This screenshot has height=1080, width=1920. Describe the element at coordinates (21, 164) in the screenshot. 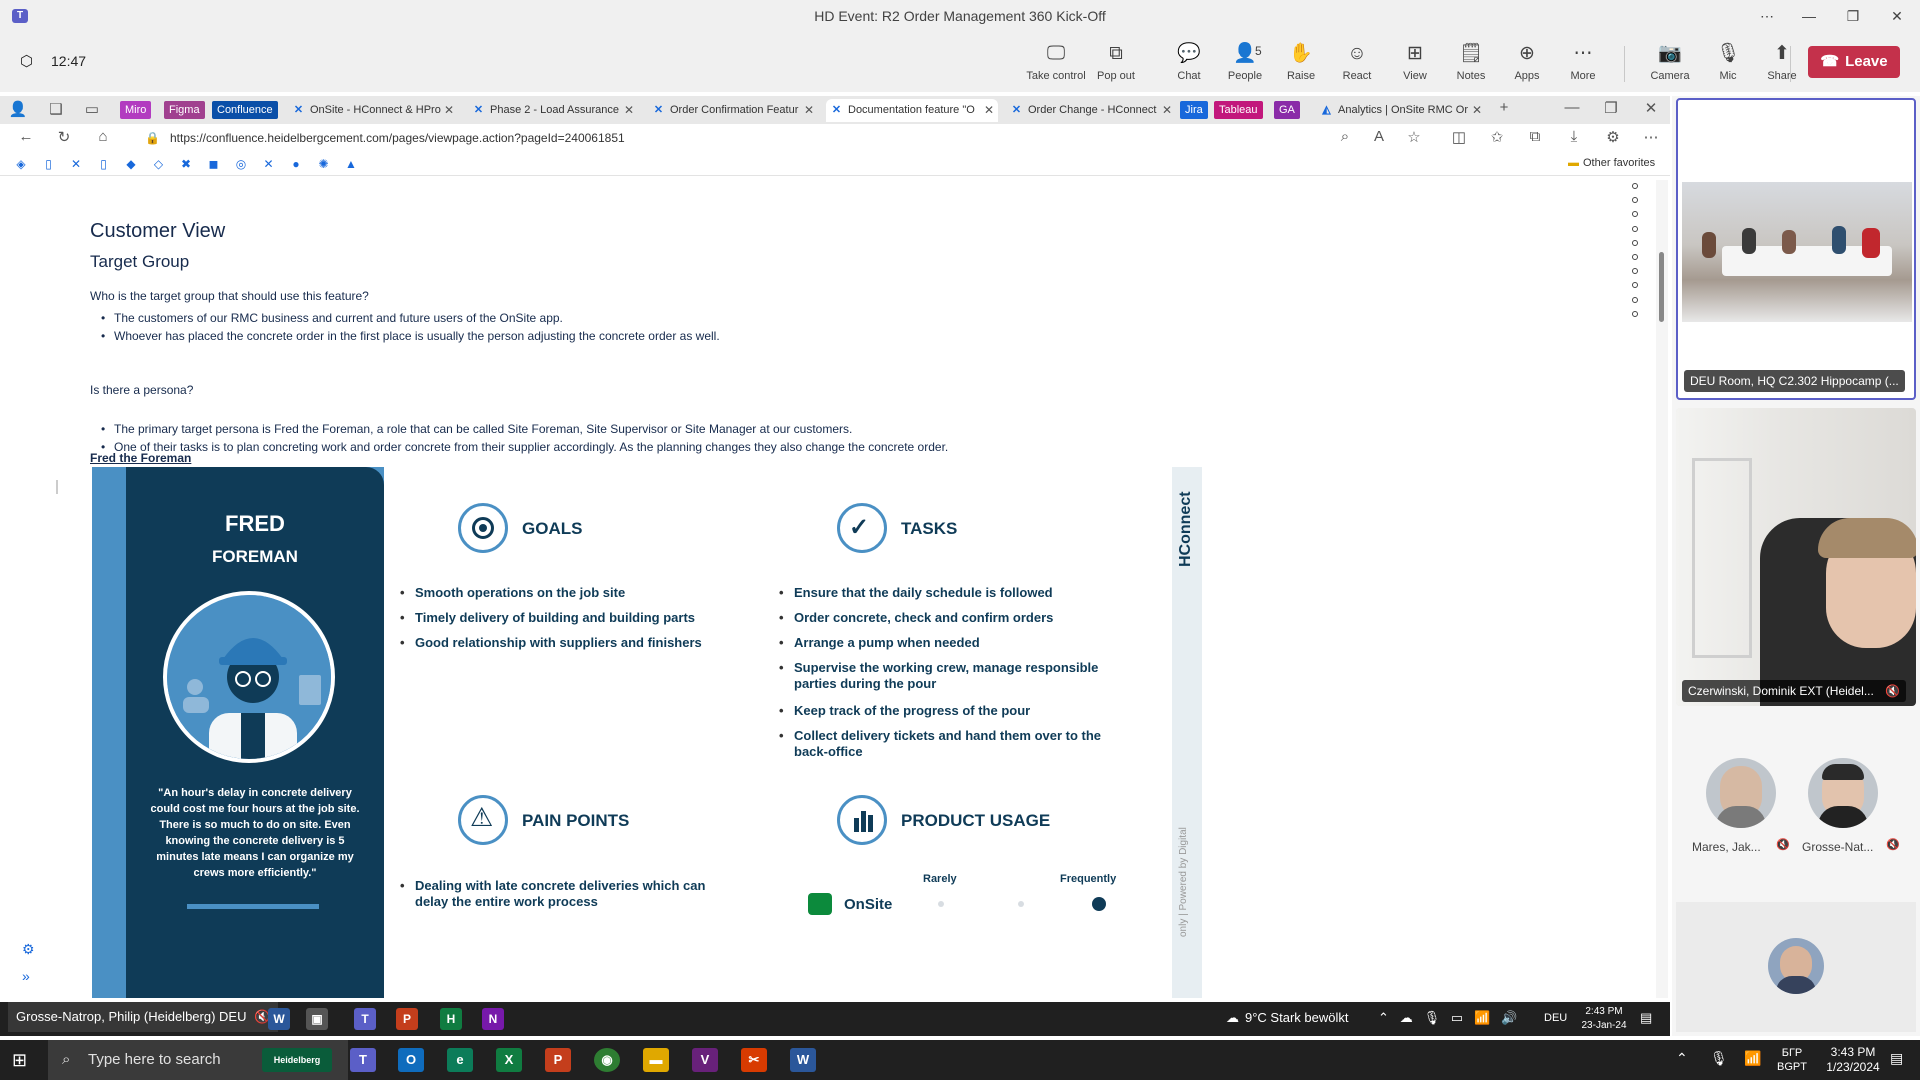

I see `favorite-hconnect-icon: ◈` at that location.